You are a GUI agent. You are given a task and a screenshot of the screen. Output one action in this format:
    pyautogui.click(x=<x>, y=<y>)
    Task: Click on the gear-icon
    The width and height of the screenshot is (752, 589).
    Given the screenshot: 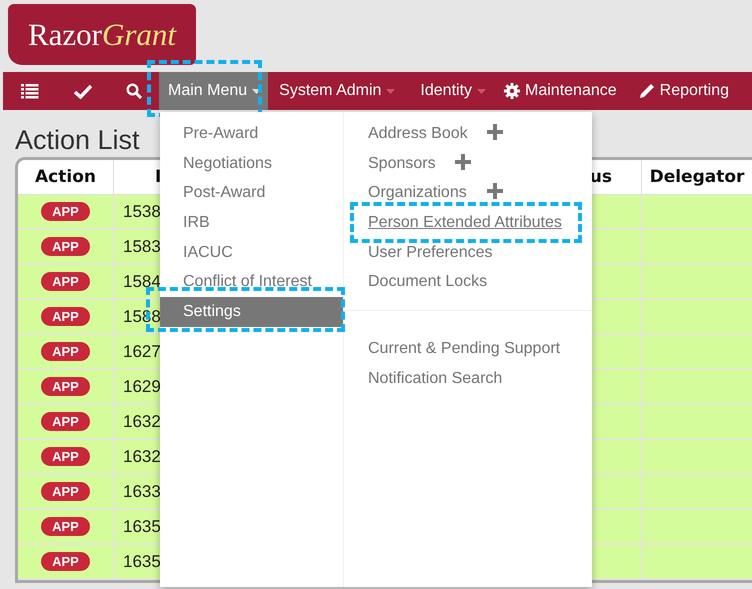 What is the action you would take?
    pyautogui.click(x=512, y=91)
    